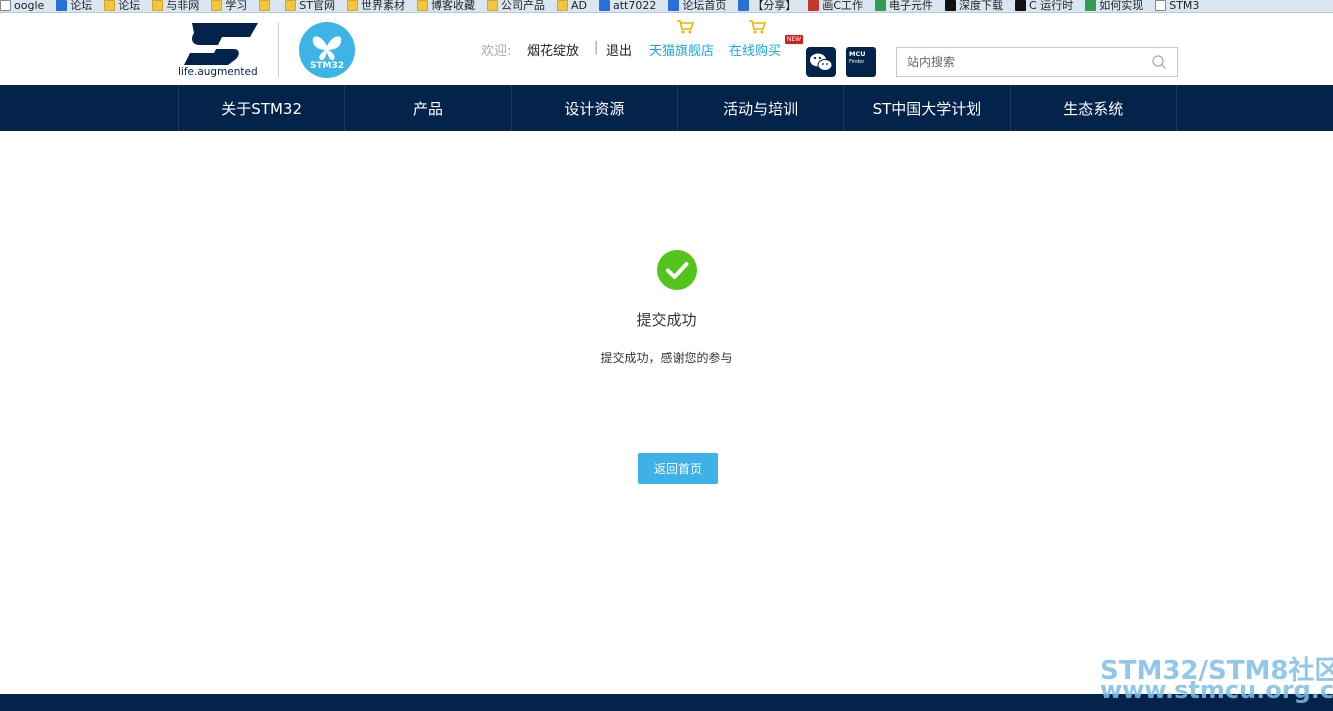 This screenshot has width=1333, height=711. I want to click on main-nav-items: 关于STM32 产品 设计资源 活动与培训 ST中国大学计划 生态系统, so click(677, 108).